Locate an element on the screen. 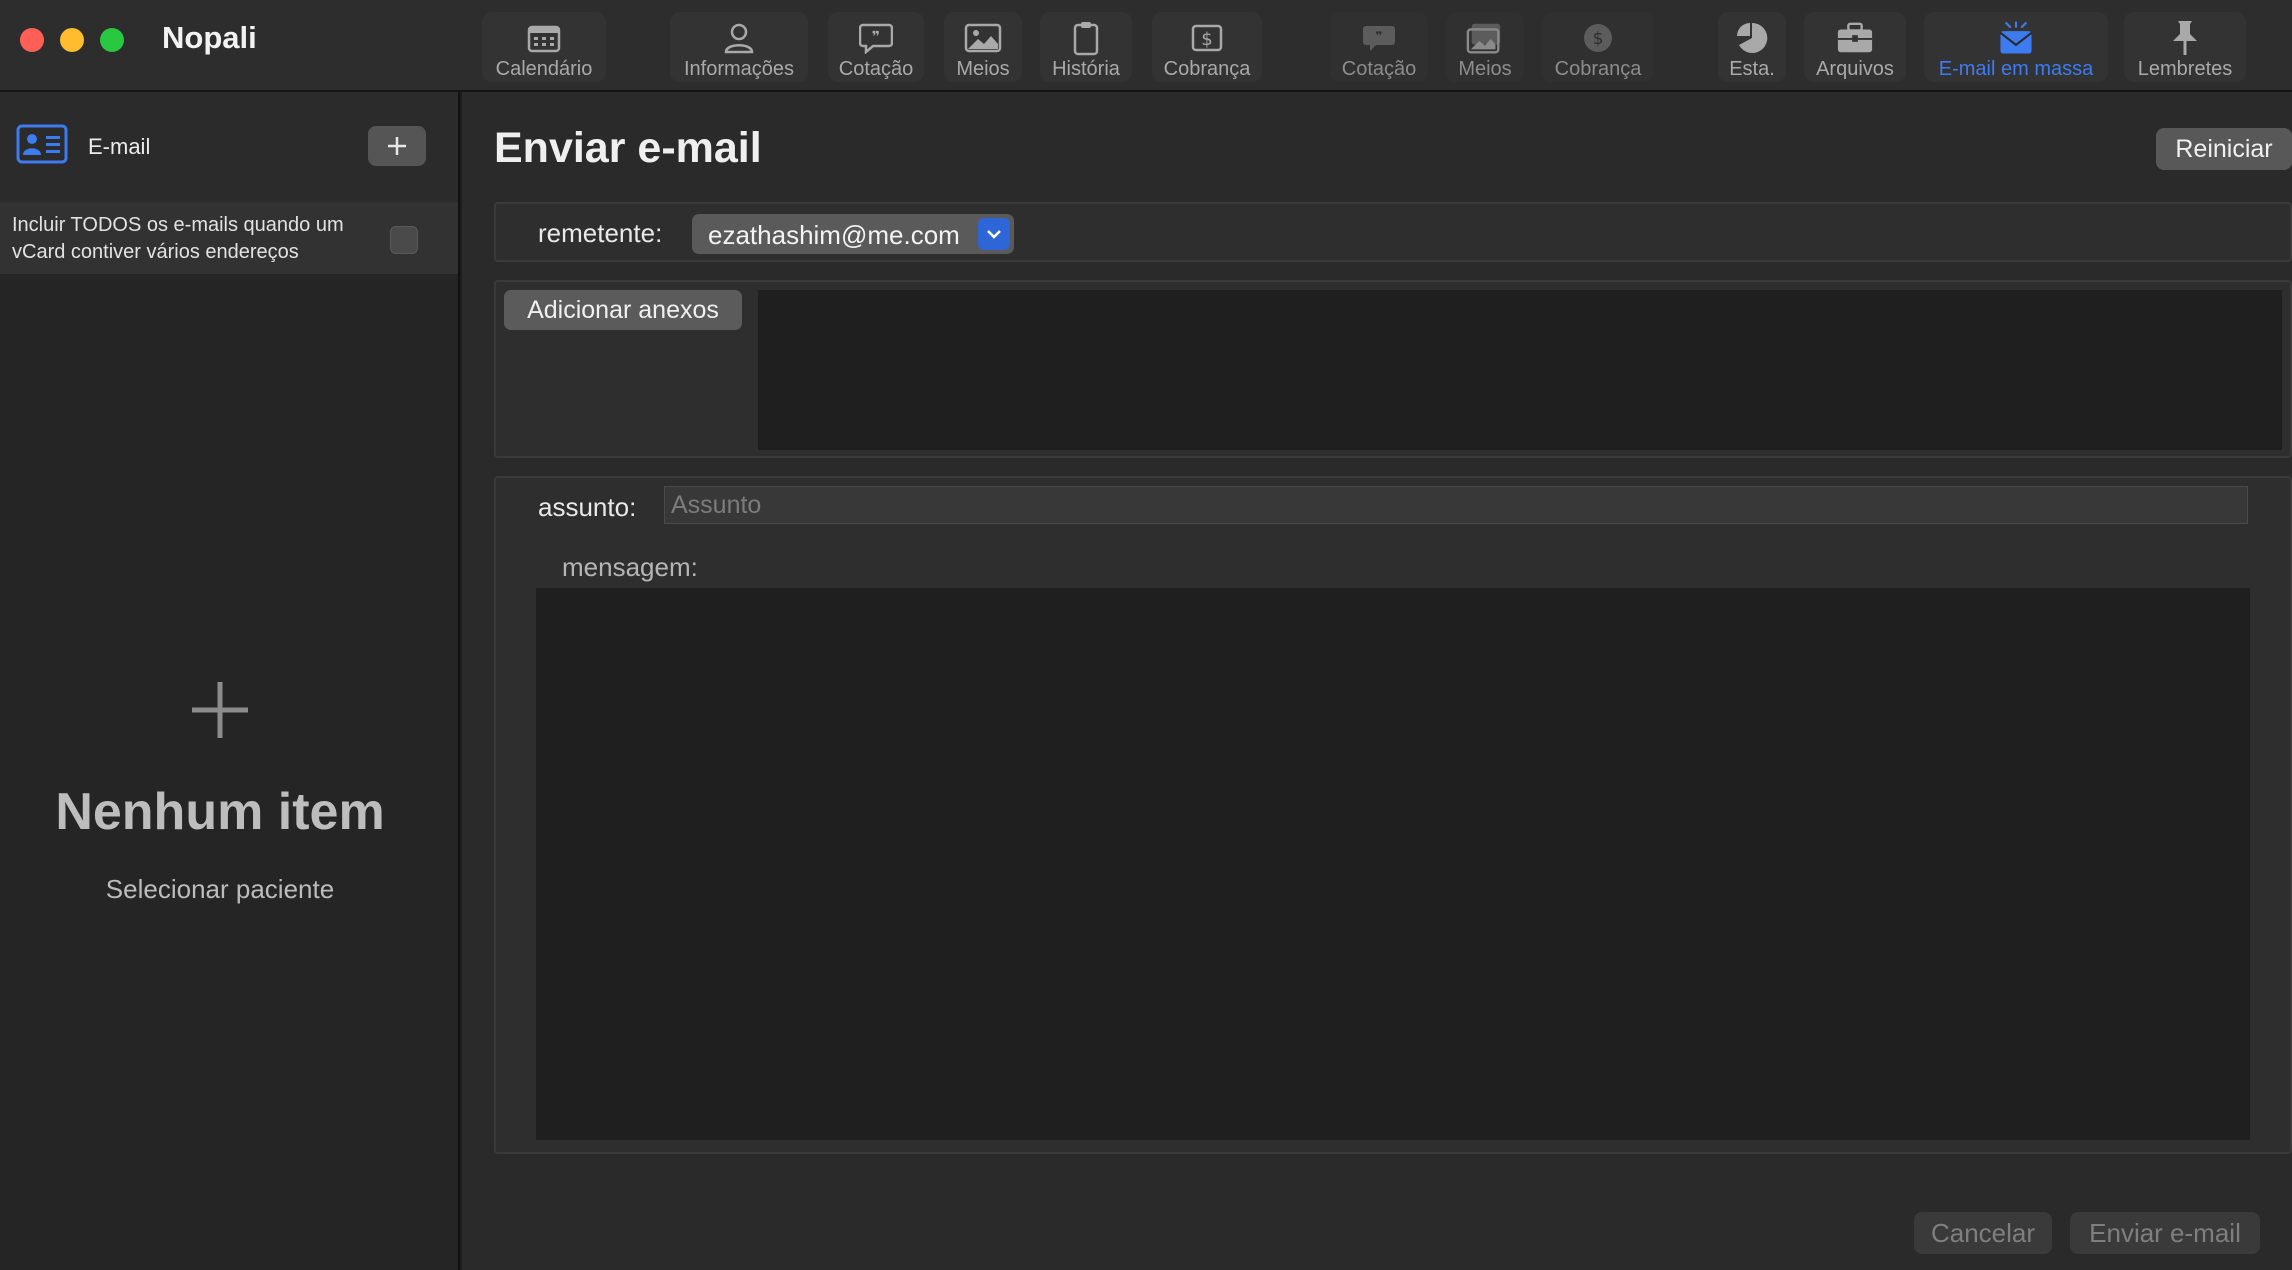  contact-card-icon is located at coordinates (42, 146).